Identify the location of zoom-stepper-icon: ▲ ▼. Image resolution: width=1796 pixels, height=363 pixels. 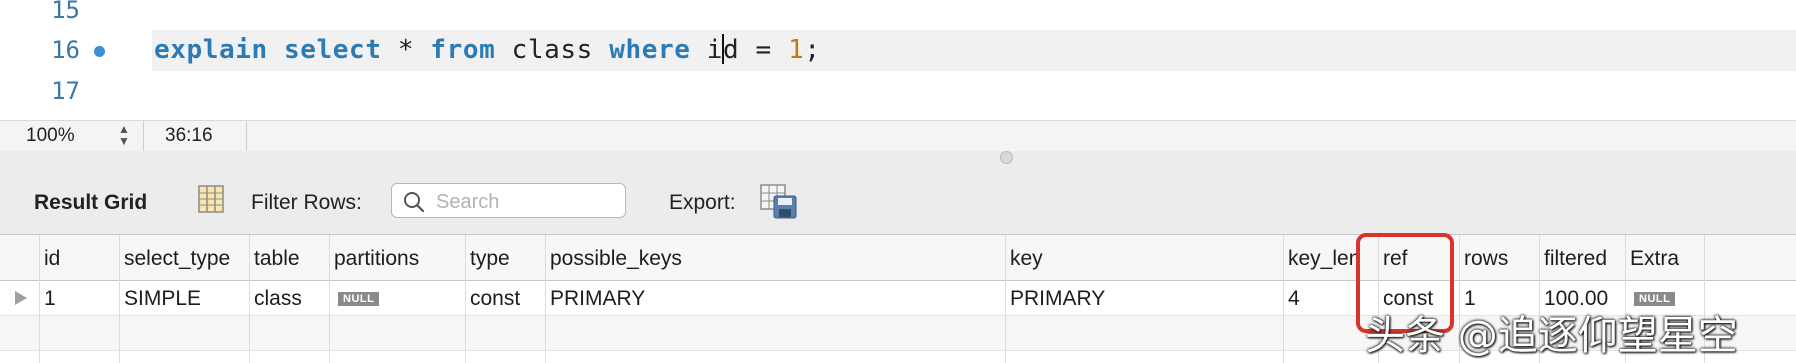
(124, 136).